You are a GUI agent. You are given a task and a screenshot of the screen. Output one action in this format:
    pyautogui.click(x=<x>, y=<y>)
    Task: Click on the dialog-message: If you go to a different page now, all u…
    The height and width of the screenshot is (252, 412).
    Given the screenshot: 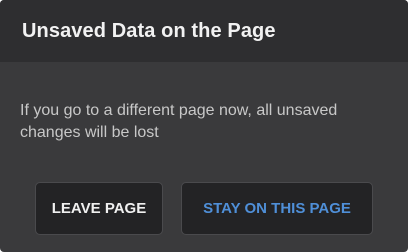 What is the action you would take?
    pyautogui.click(x=179, y=121)
    